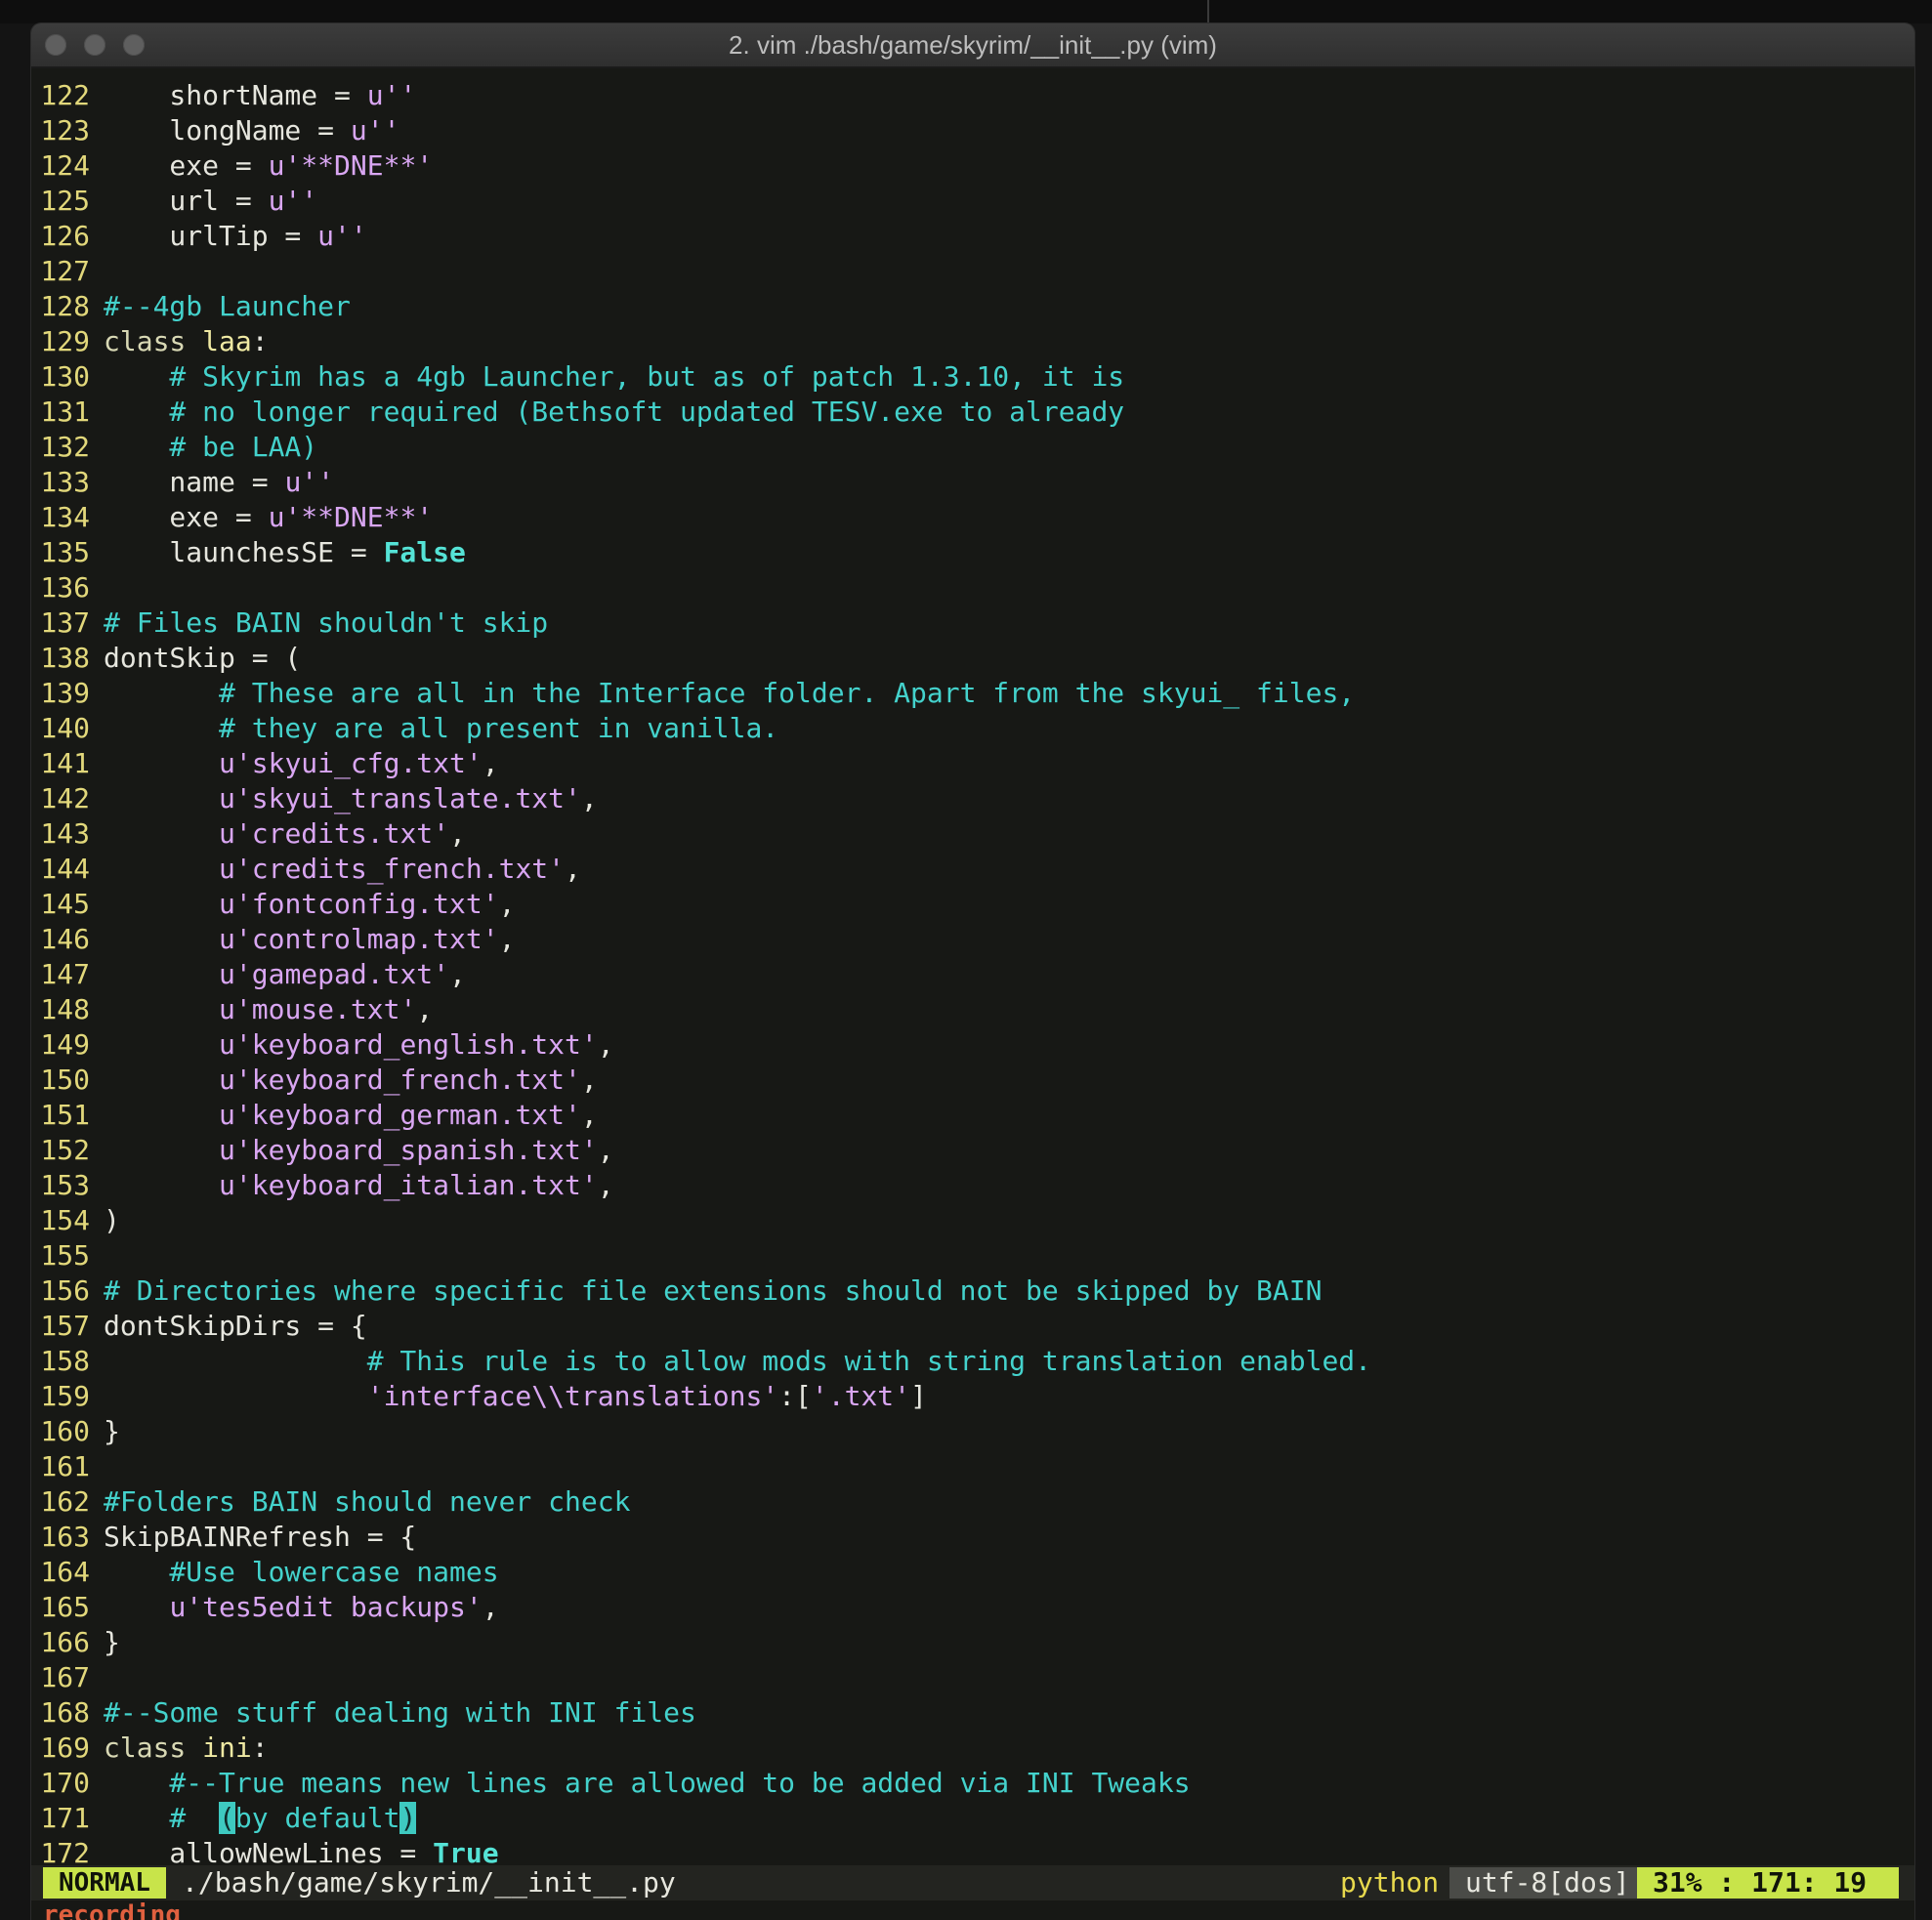 This screenshot has height=1920, width=1932. What do you see at coordinates (972, 130) in the screenshot?
I see `code-line: 123 longName = u''` at bounding box center [972, 130].